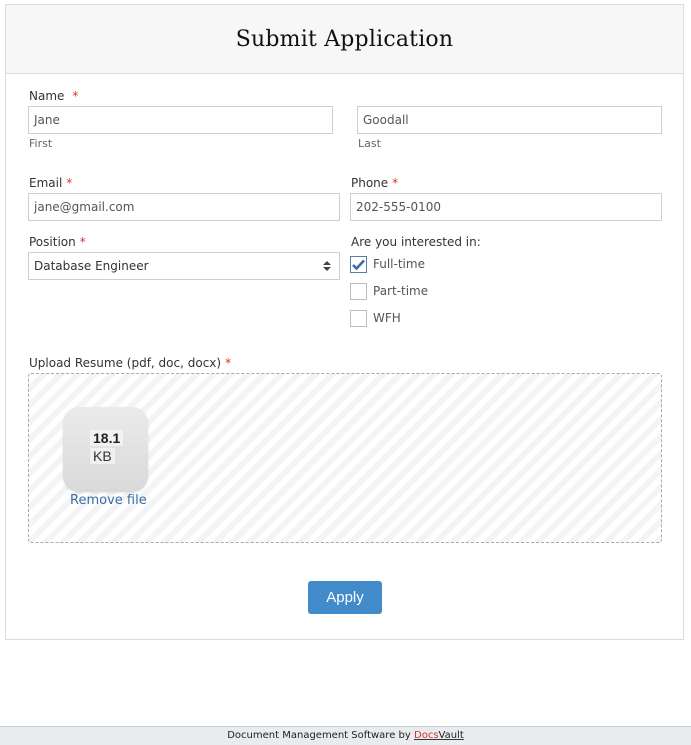 The height and width of the screenshot is (745, 691). I want to click on email-label-text: Email, so click(46, 183).